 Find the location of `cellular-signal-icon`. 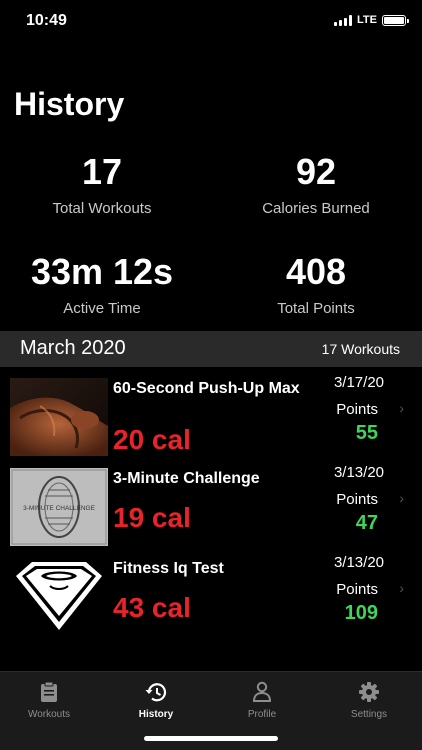

cellular-signal-icon is located at coordinates (343, 20).